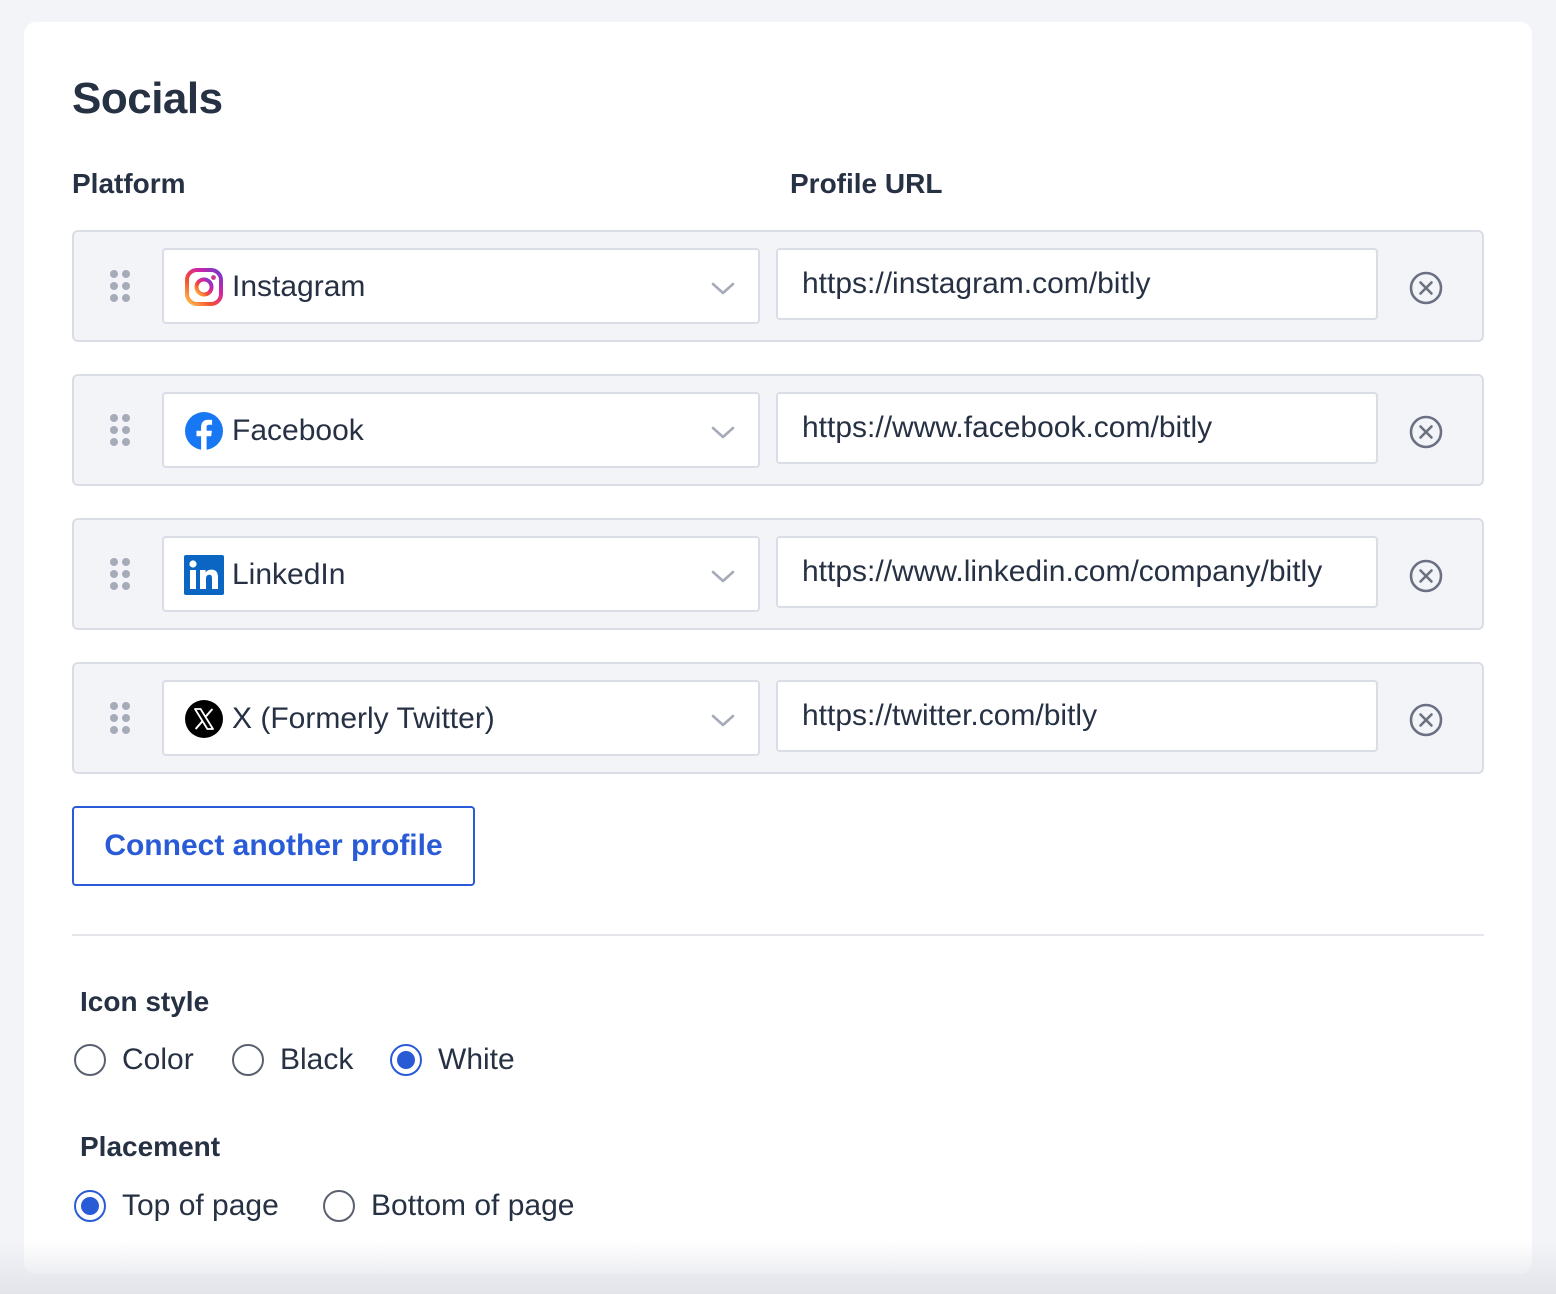 The height and width of the screenshot is (1294, 1556). Describe the element at coordinates (145, 1001) in the screenshot. I see `icon-style-label: Icon style` at that location.